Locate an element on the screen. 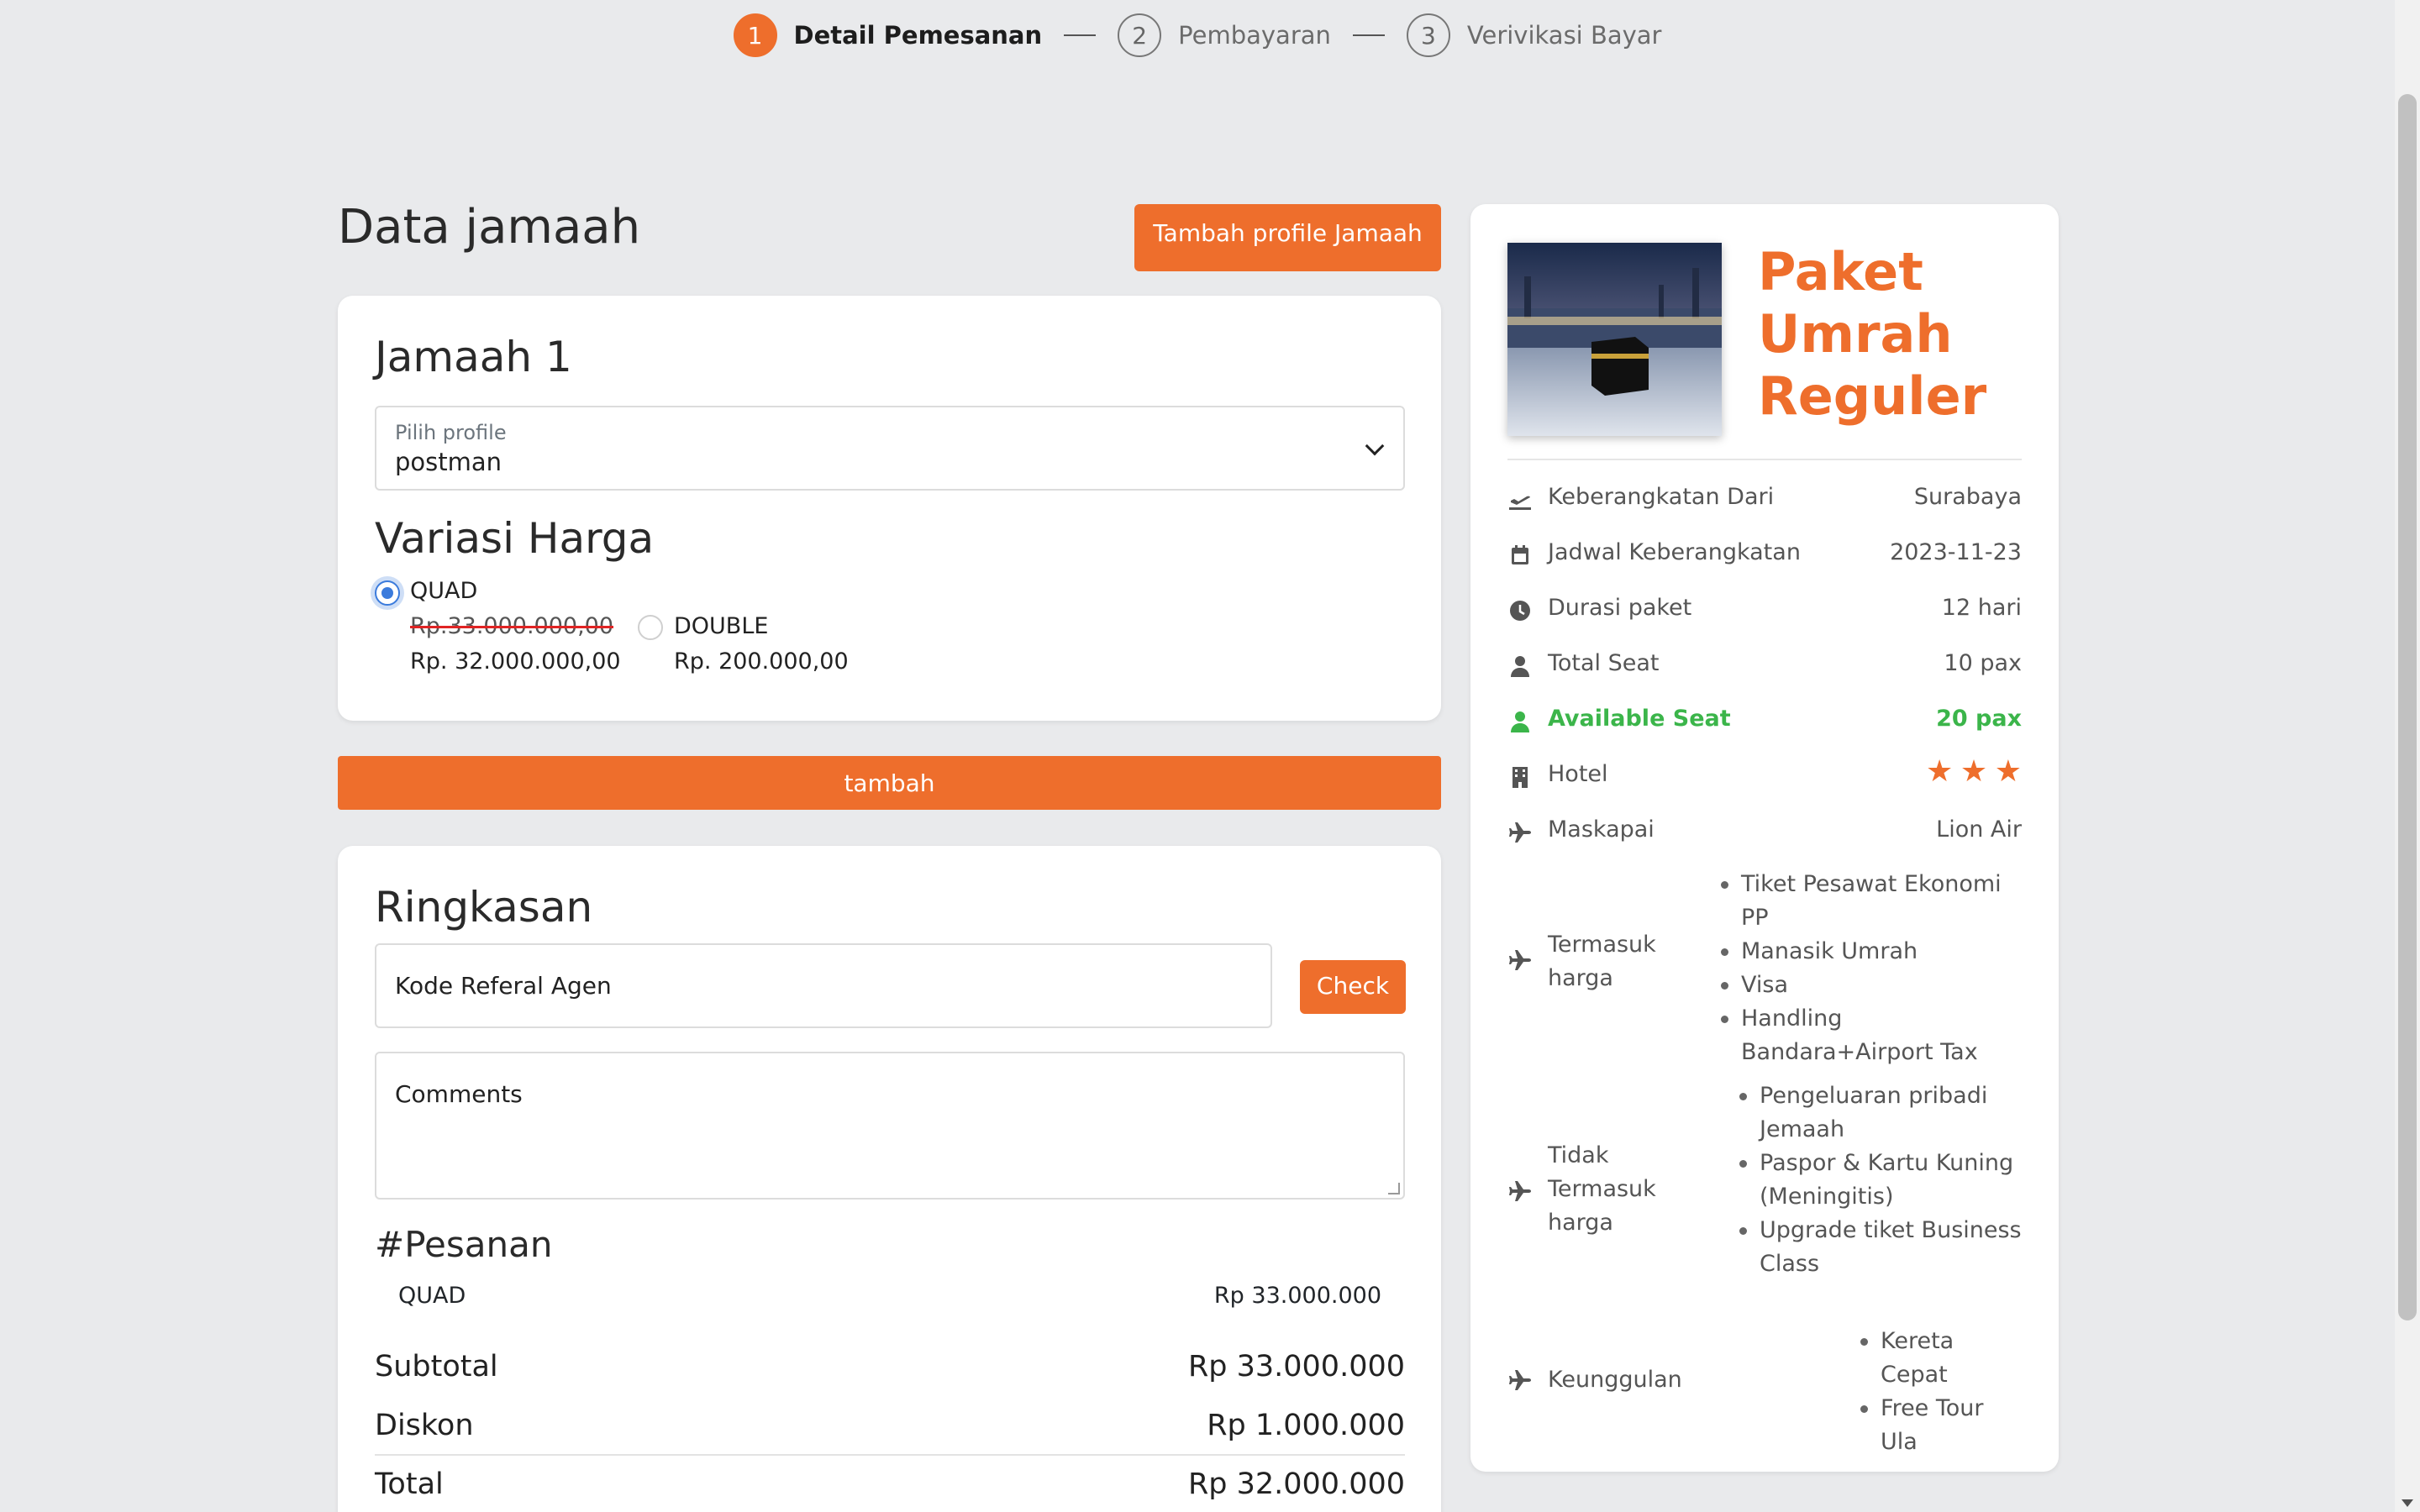  subtotal-row: Subtotal Rp 33.000.000 is located at coordinates (890, 1366).